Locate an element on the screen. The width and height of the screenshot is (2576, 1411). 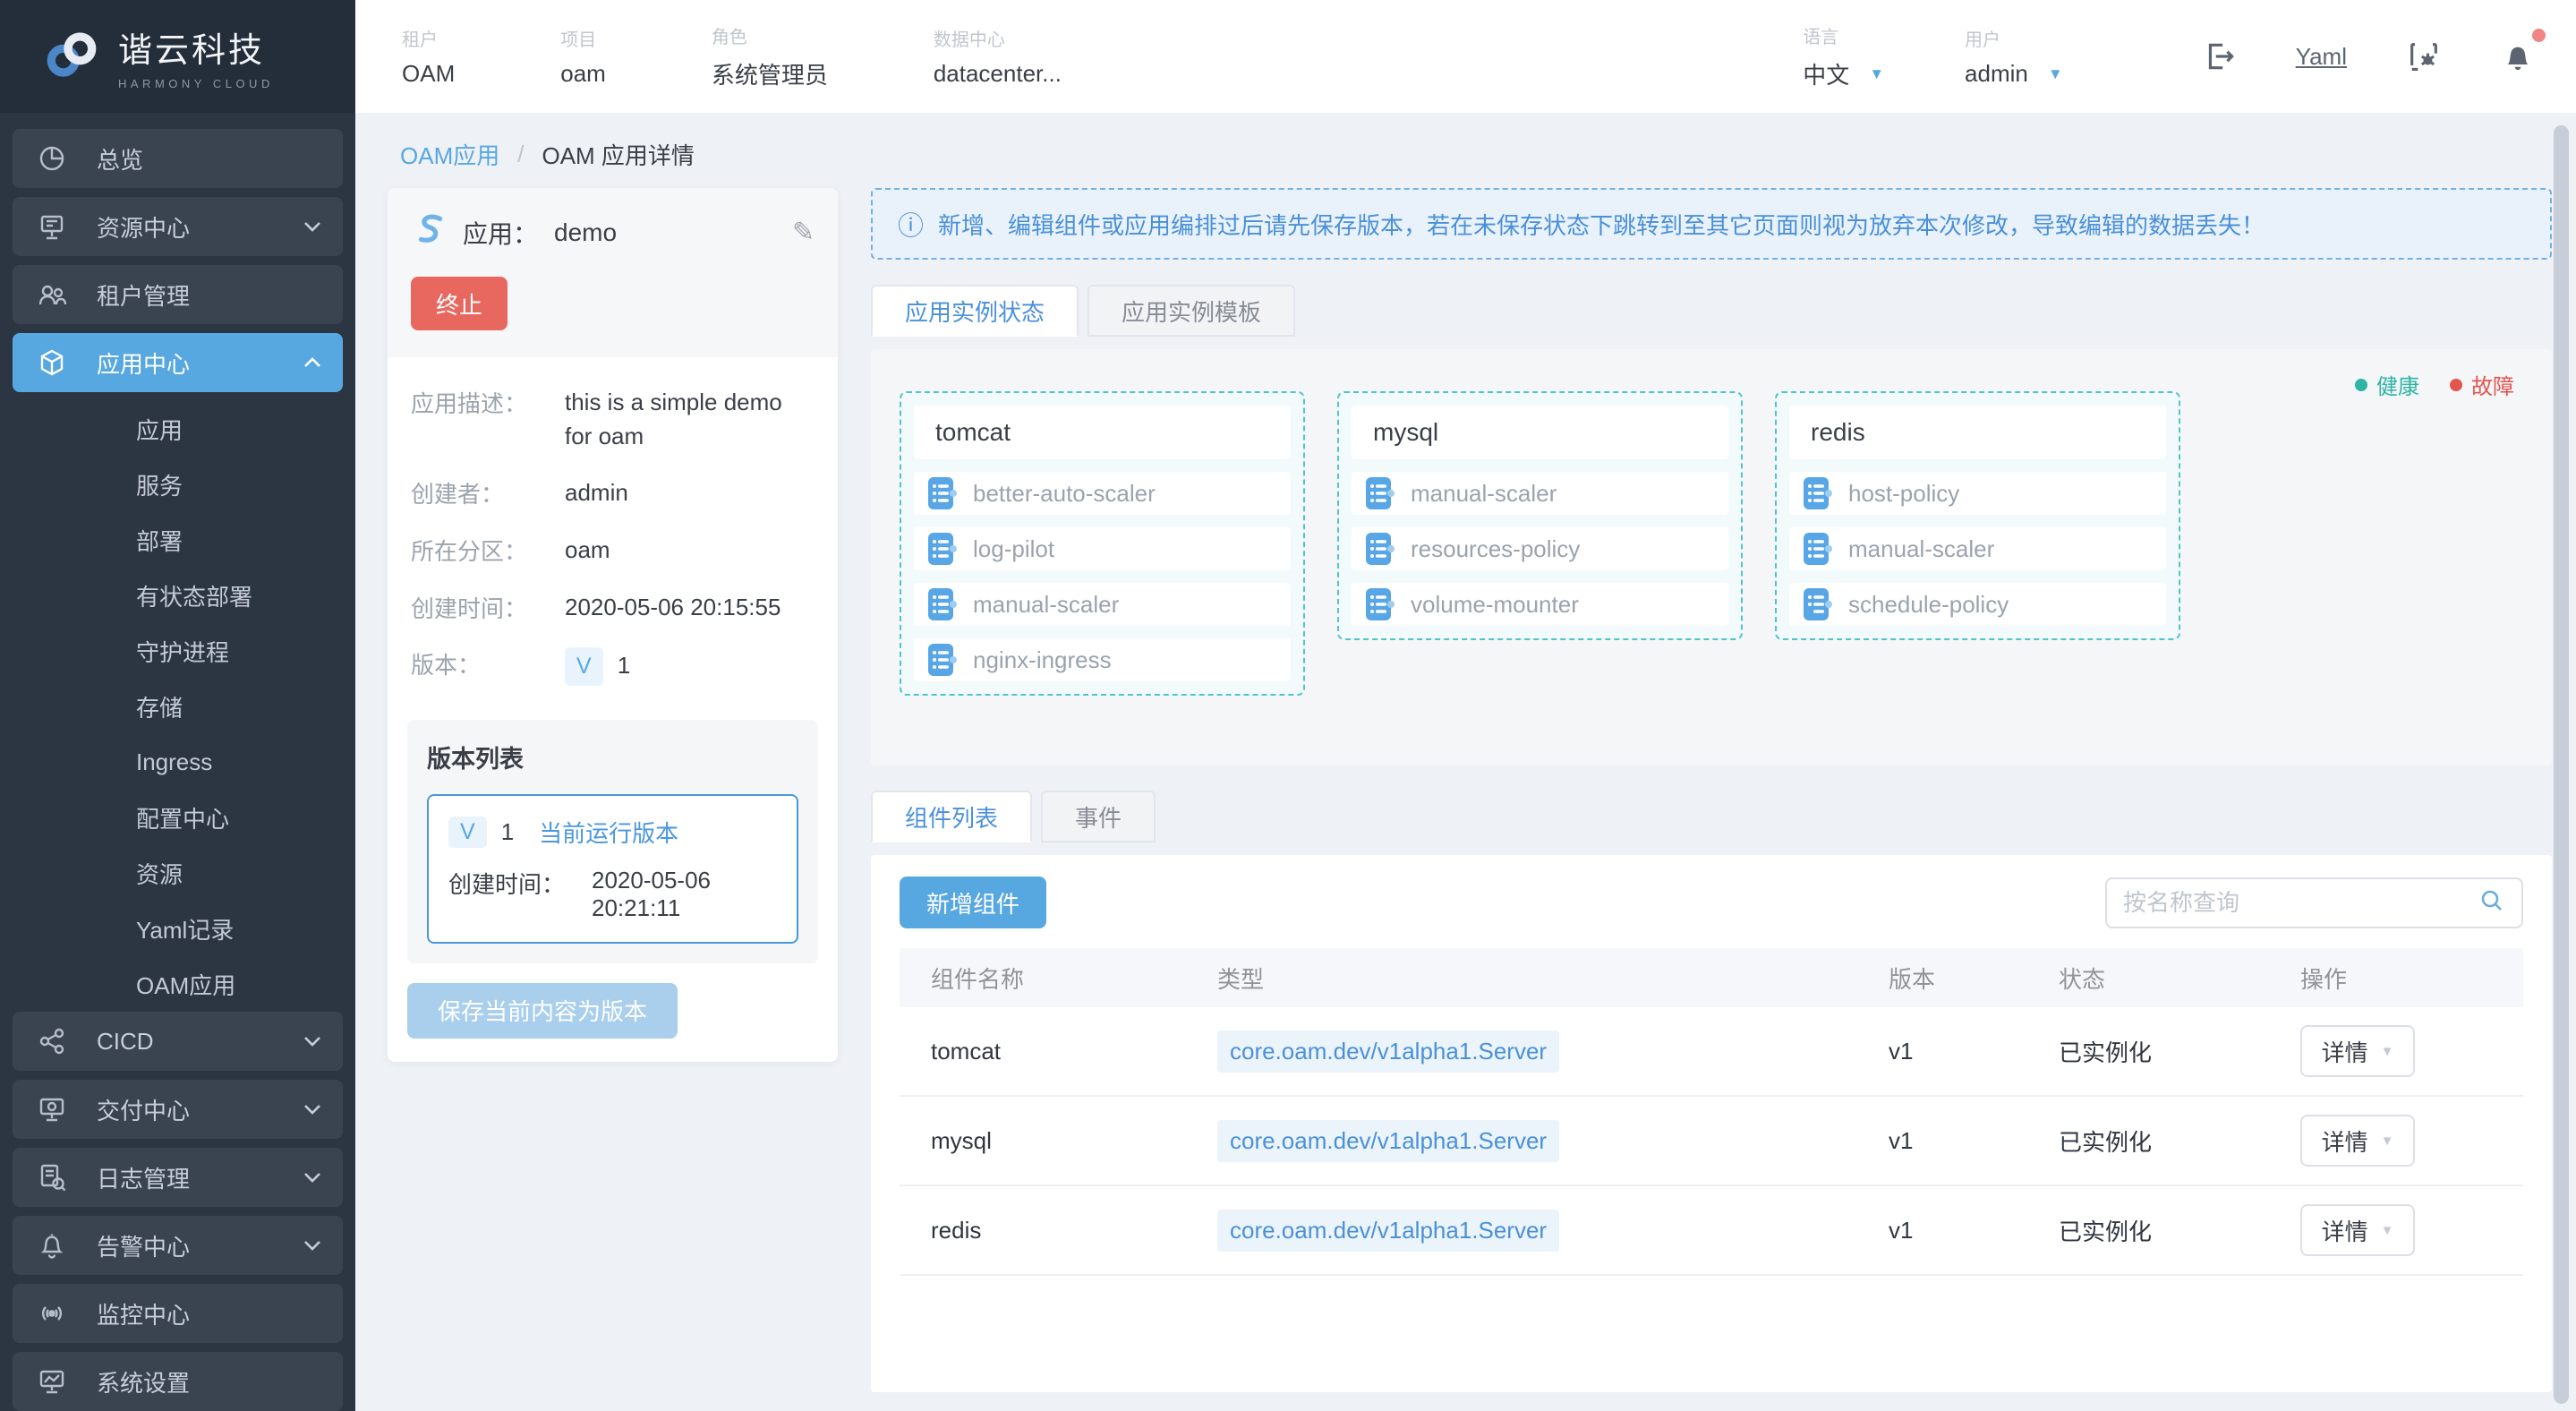
tab-events: 事件 is located at coordinates (1098, 816).